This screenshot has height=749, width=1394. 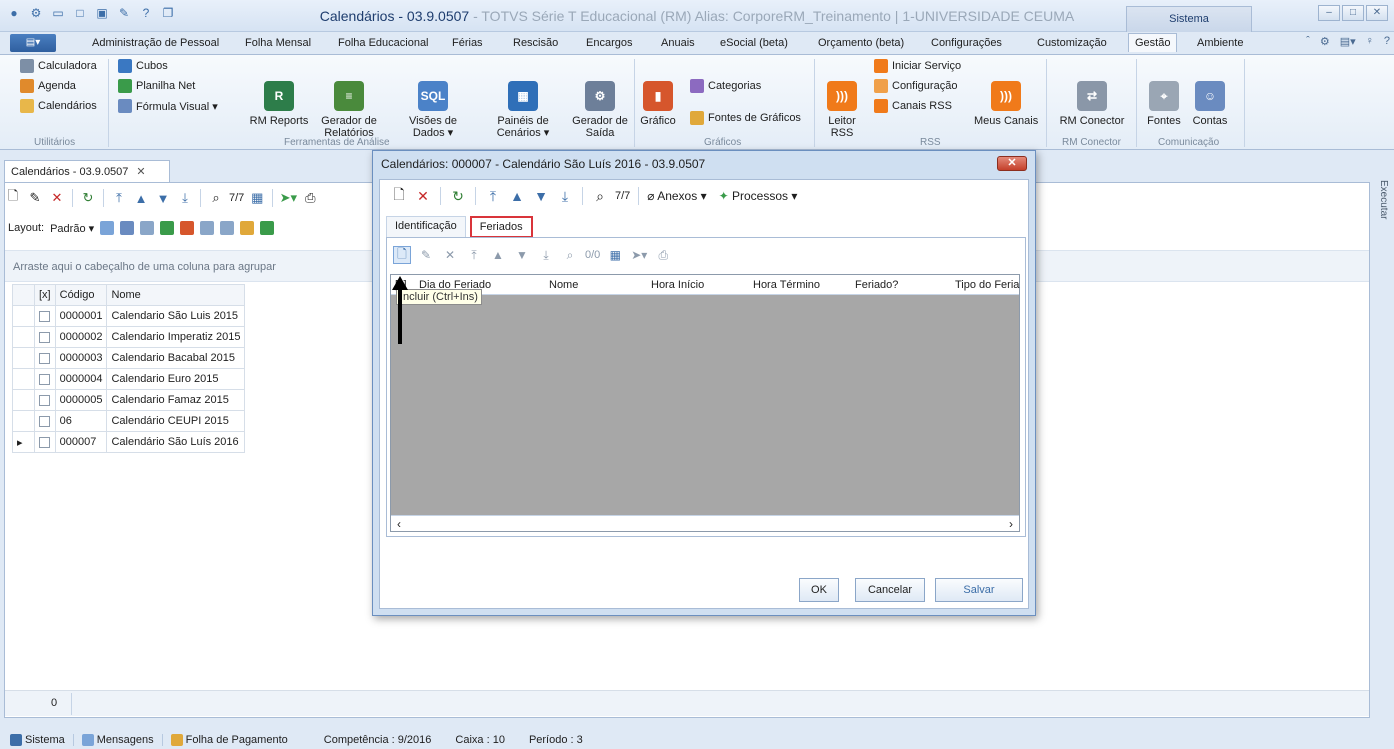 What do you see at coordinates (786, 285) in the screenshot?
I see `column-header-hora-termino: Hora Término` at bounding box center [786, 285].